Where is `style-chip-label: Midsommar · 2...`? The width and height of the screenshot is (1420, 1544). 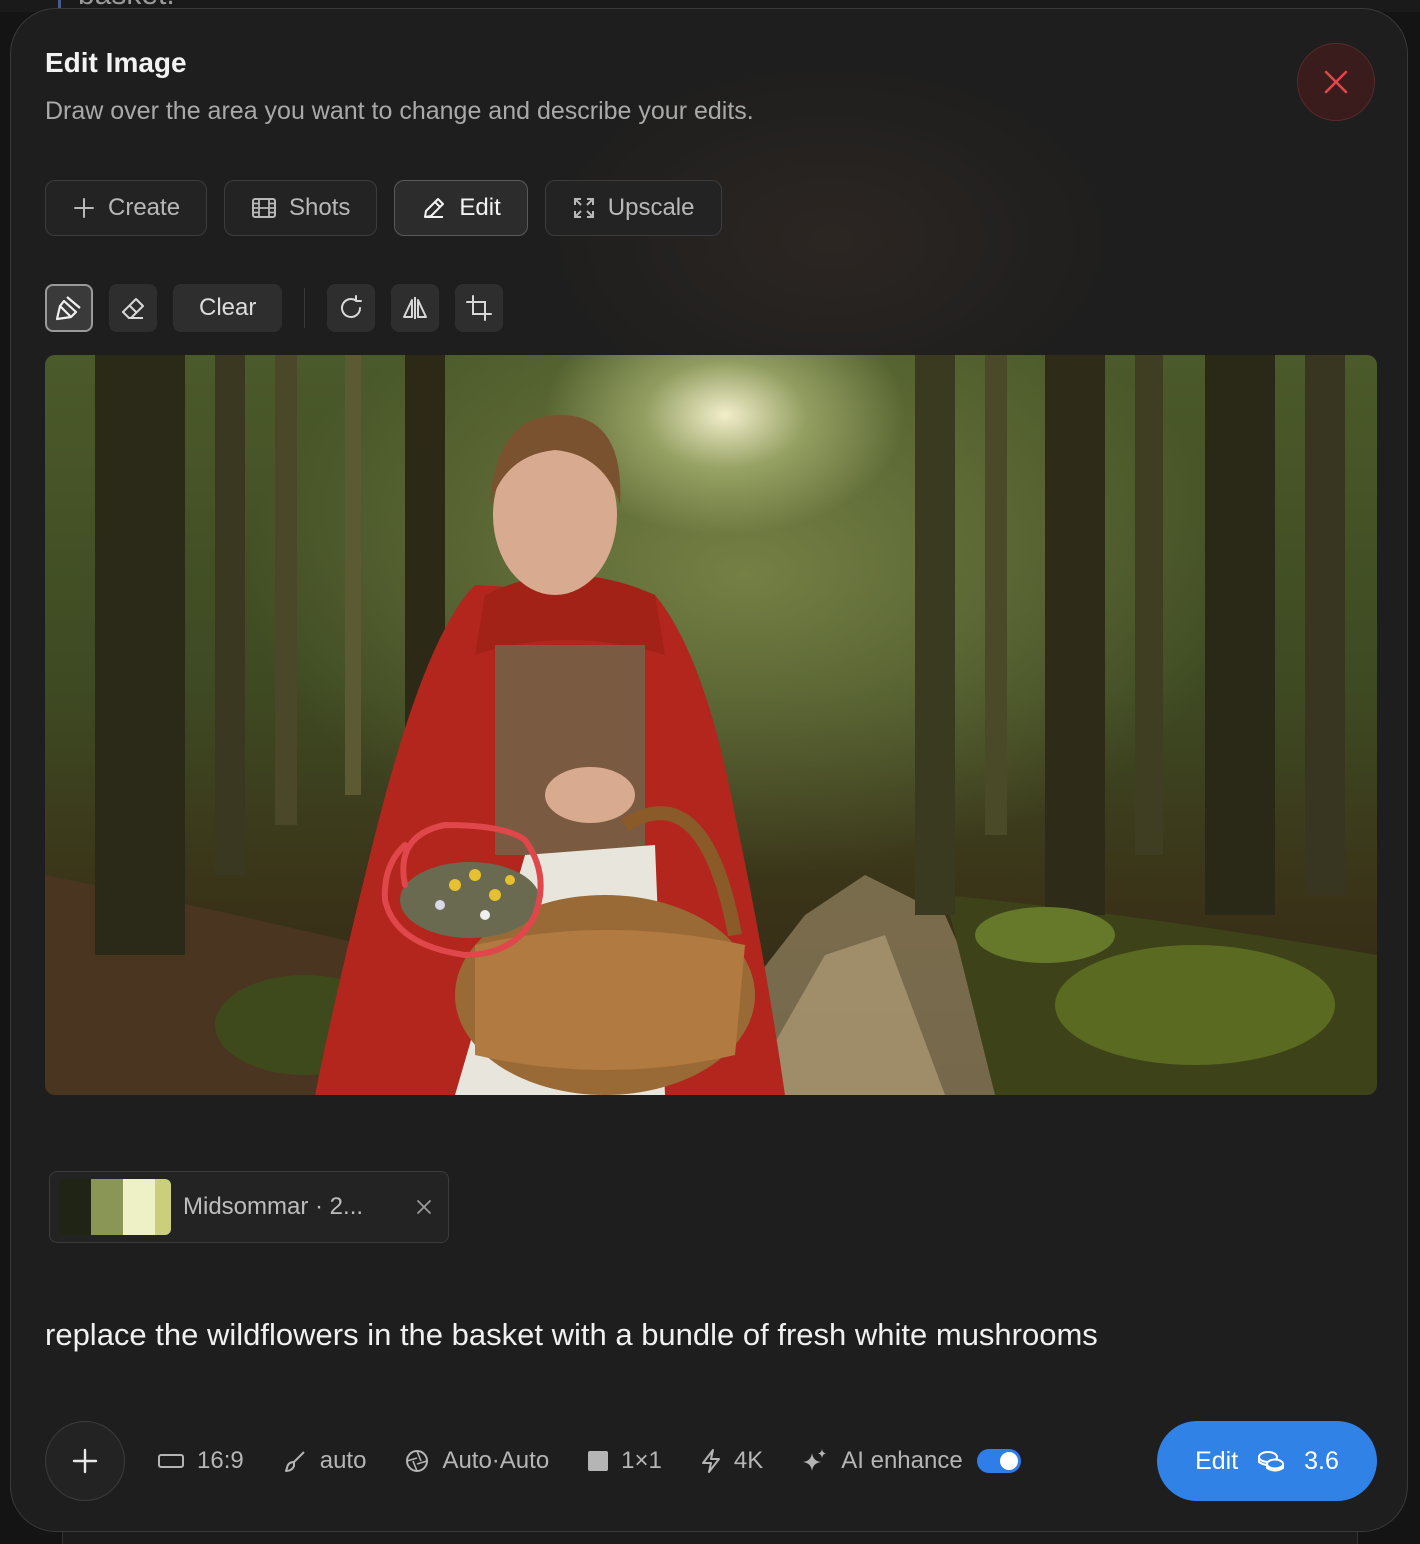
style-chip-label: Midsommar · 2... is located at coordinates (273, 1206).